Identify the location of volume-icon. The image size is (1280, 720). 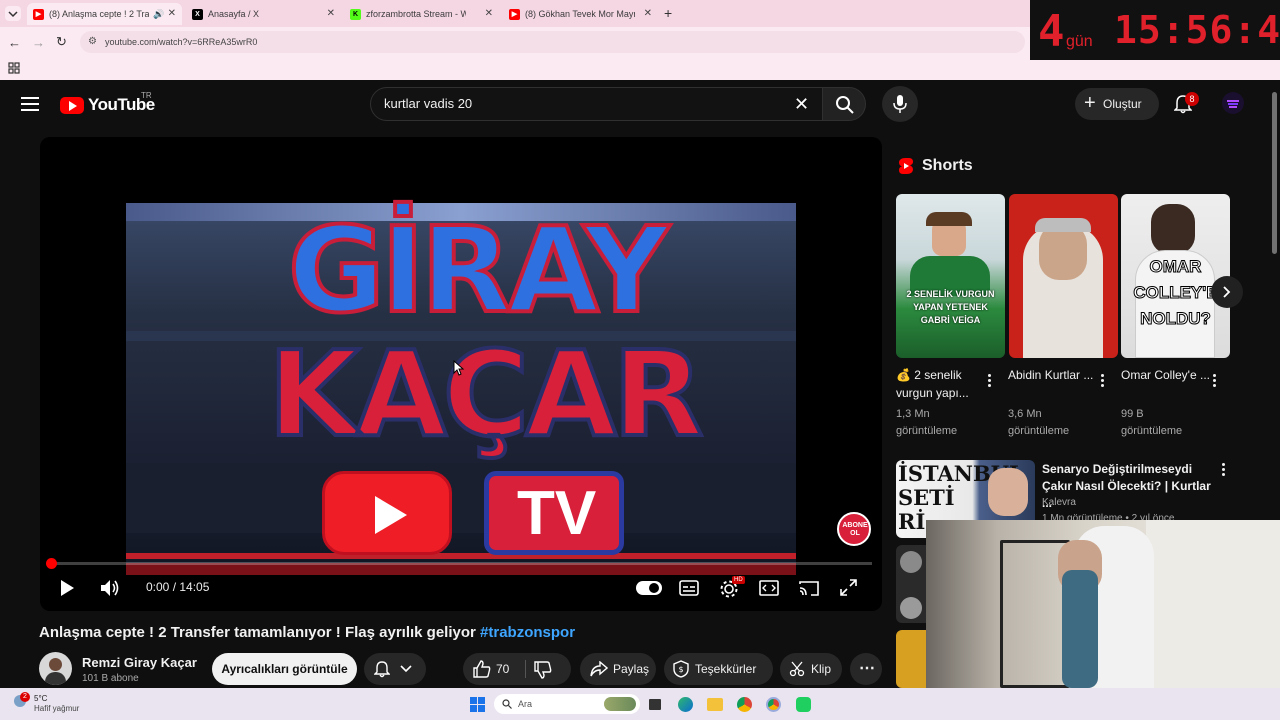
(110, 588).